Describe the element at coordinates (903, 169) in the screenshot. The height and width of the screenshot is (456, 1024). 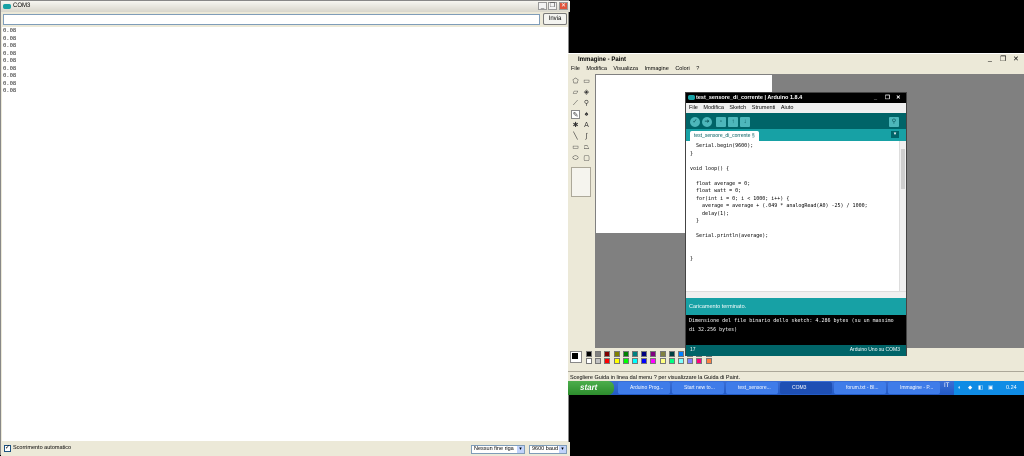
I see `scroll-thumb` at that location.